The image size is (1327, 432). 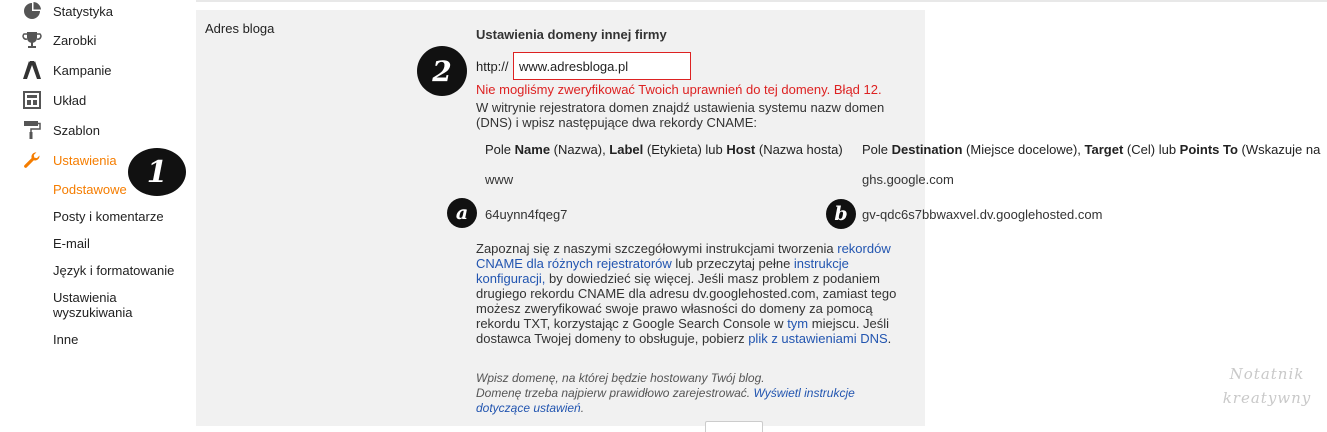 What do you see at coordinates (32, 160) in the screenshot?
I see `wrench-icon` at bounding box center [32, 160].